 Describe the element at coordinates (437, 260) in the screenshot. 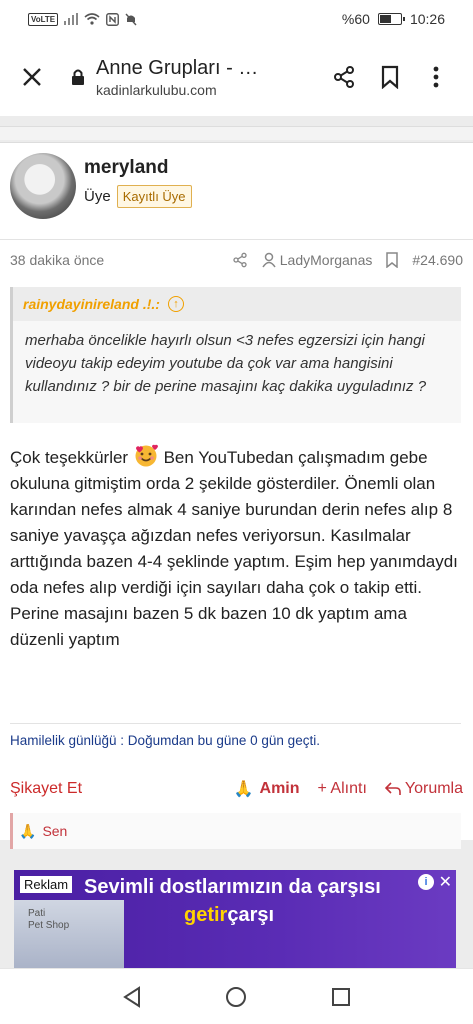

I see `post-number: #24.690` at that location.